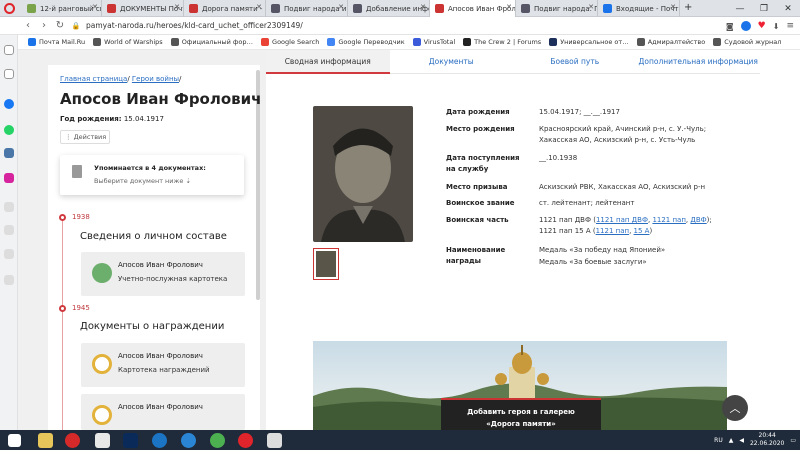 Image resolution: width=800 pixels, height=450 pixels. What do you see at coordinates (433, 42) in the screenshot?
I see `bookmark-item: VirusTotal` at bounding box center [433, 42].